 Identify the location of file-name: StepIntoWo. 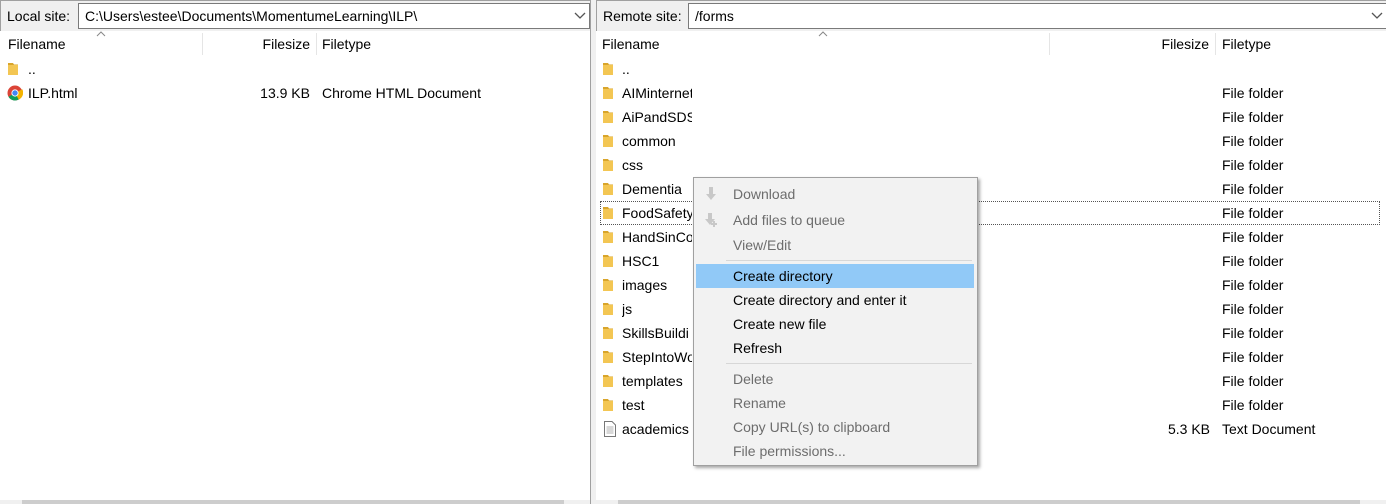
(657, 357).